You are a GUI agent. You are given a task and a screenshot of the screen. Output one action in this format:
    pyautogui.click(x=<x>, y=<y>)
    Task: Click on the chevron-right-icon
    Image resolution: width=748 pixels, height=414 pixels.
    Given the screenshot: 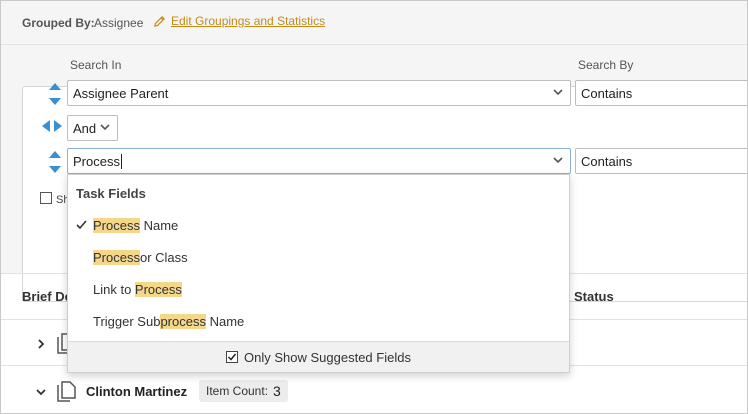 What is the action you would take?
    pyautogui.click(x=41, y=344)
    